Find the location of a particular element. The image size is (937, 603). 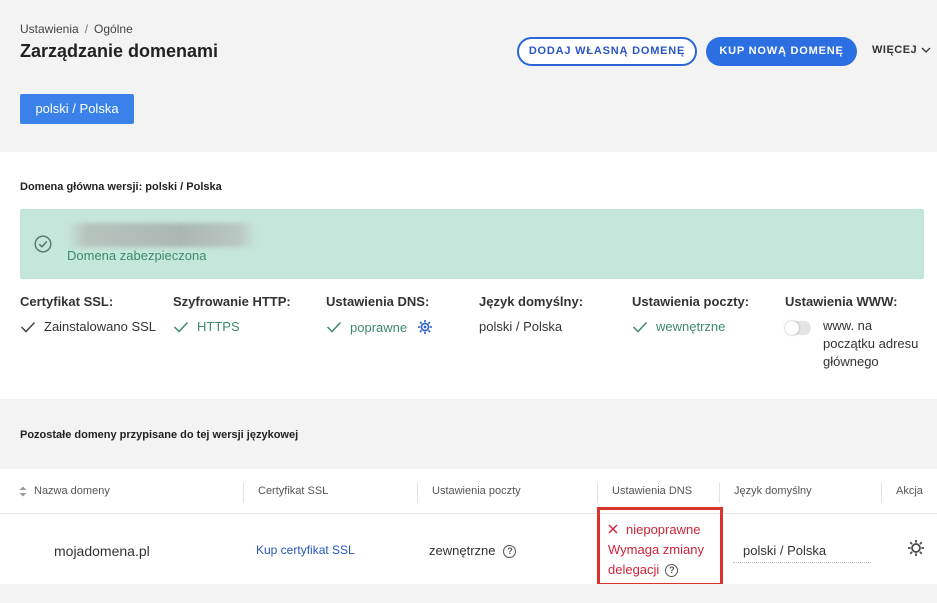

dns-column: Ustawienia DNS: poprawne is located at coordinates (379, 314).